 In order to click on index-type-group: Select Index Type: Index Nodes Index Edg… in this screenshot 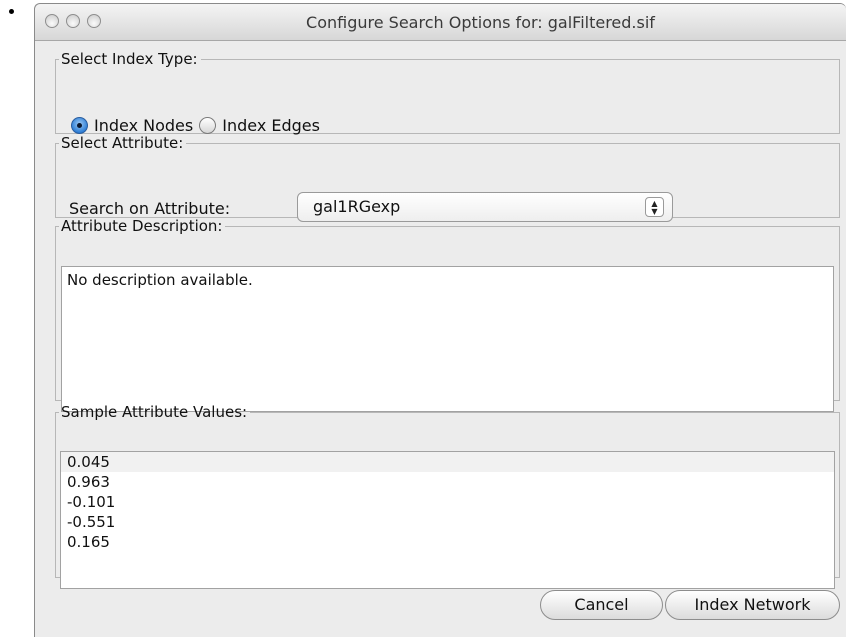, I will do `click(447, 92)`.